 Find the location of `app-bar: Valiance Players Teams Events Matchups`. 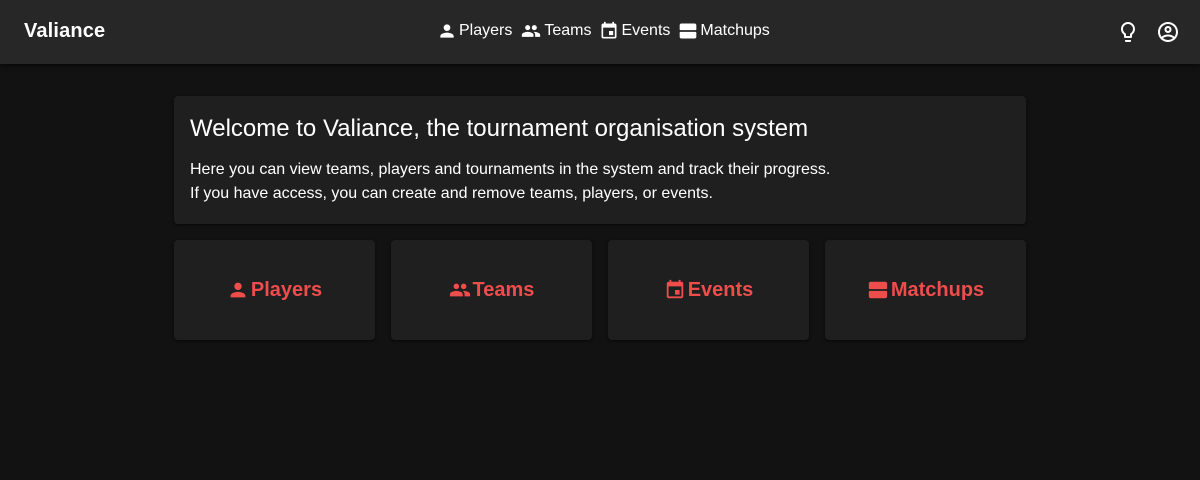

app-bar: Valiance Players Teams Events Matchups is located at coordinates (600, 32).